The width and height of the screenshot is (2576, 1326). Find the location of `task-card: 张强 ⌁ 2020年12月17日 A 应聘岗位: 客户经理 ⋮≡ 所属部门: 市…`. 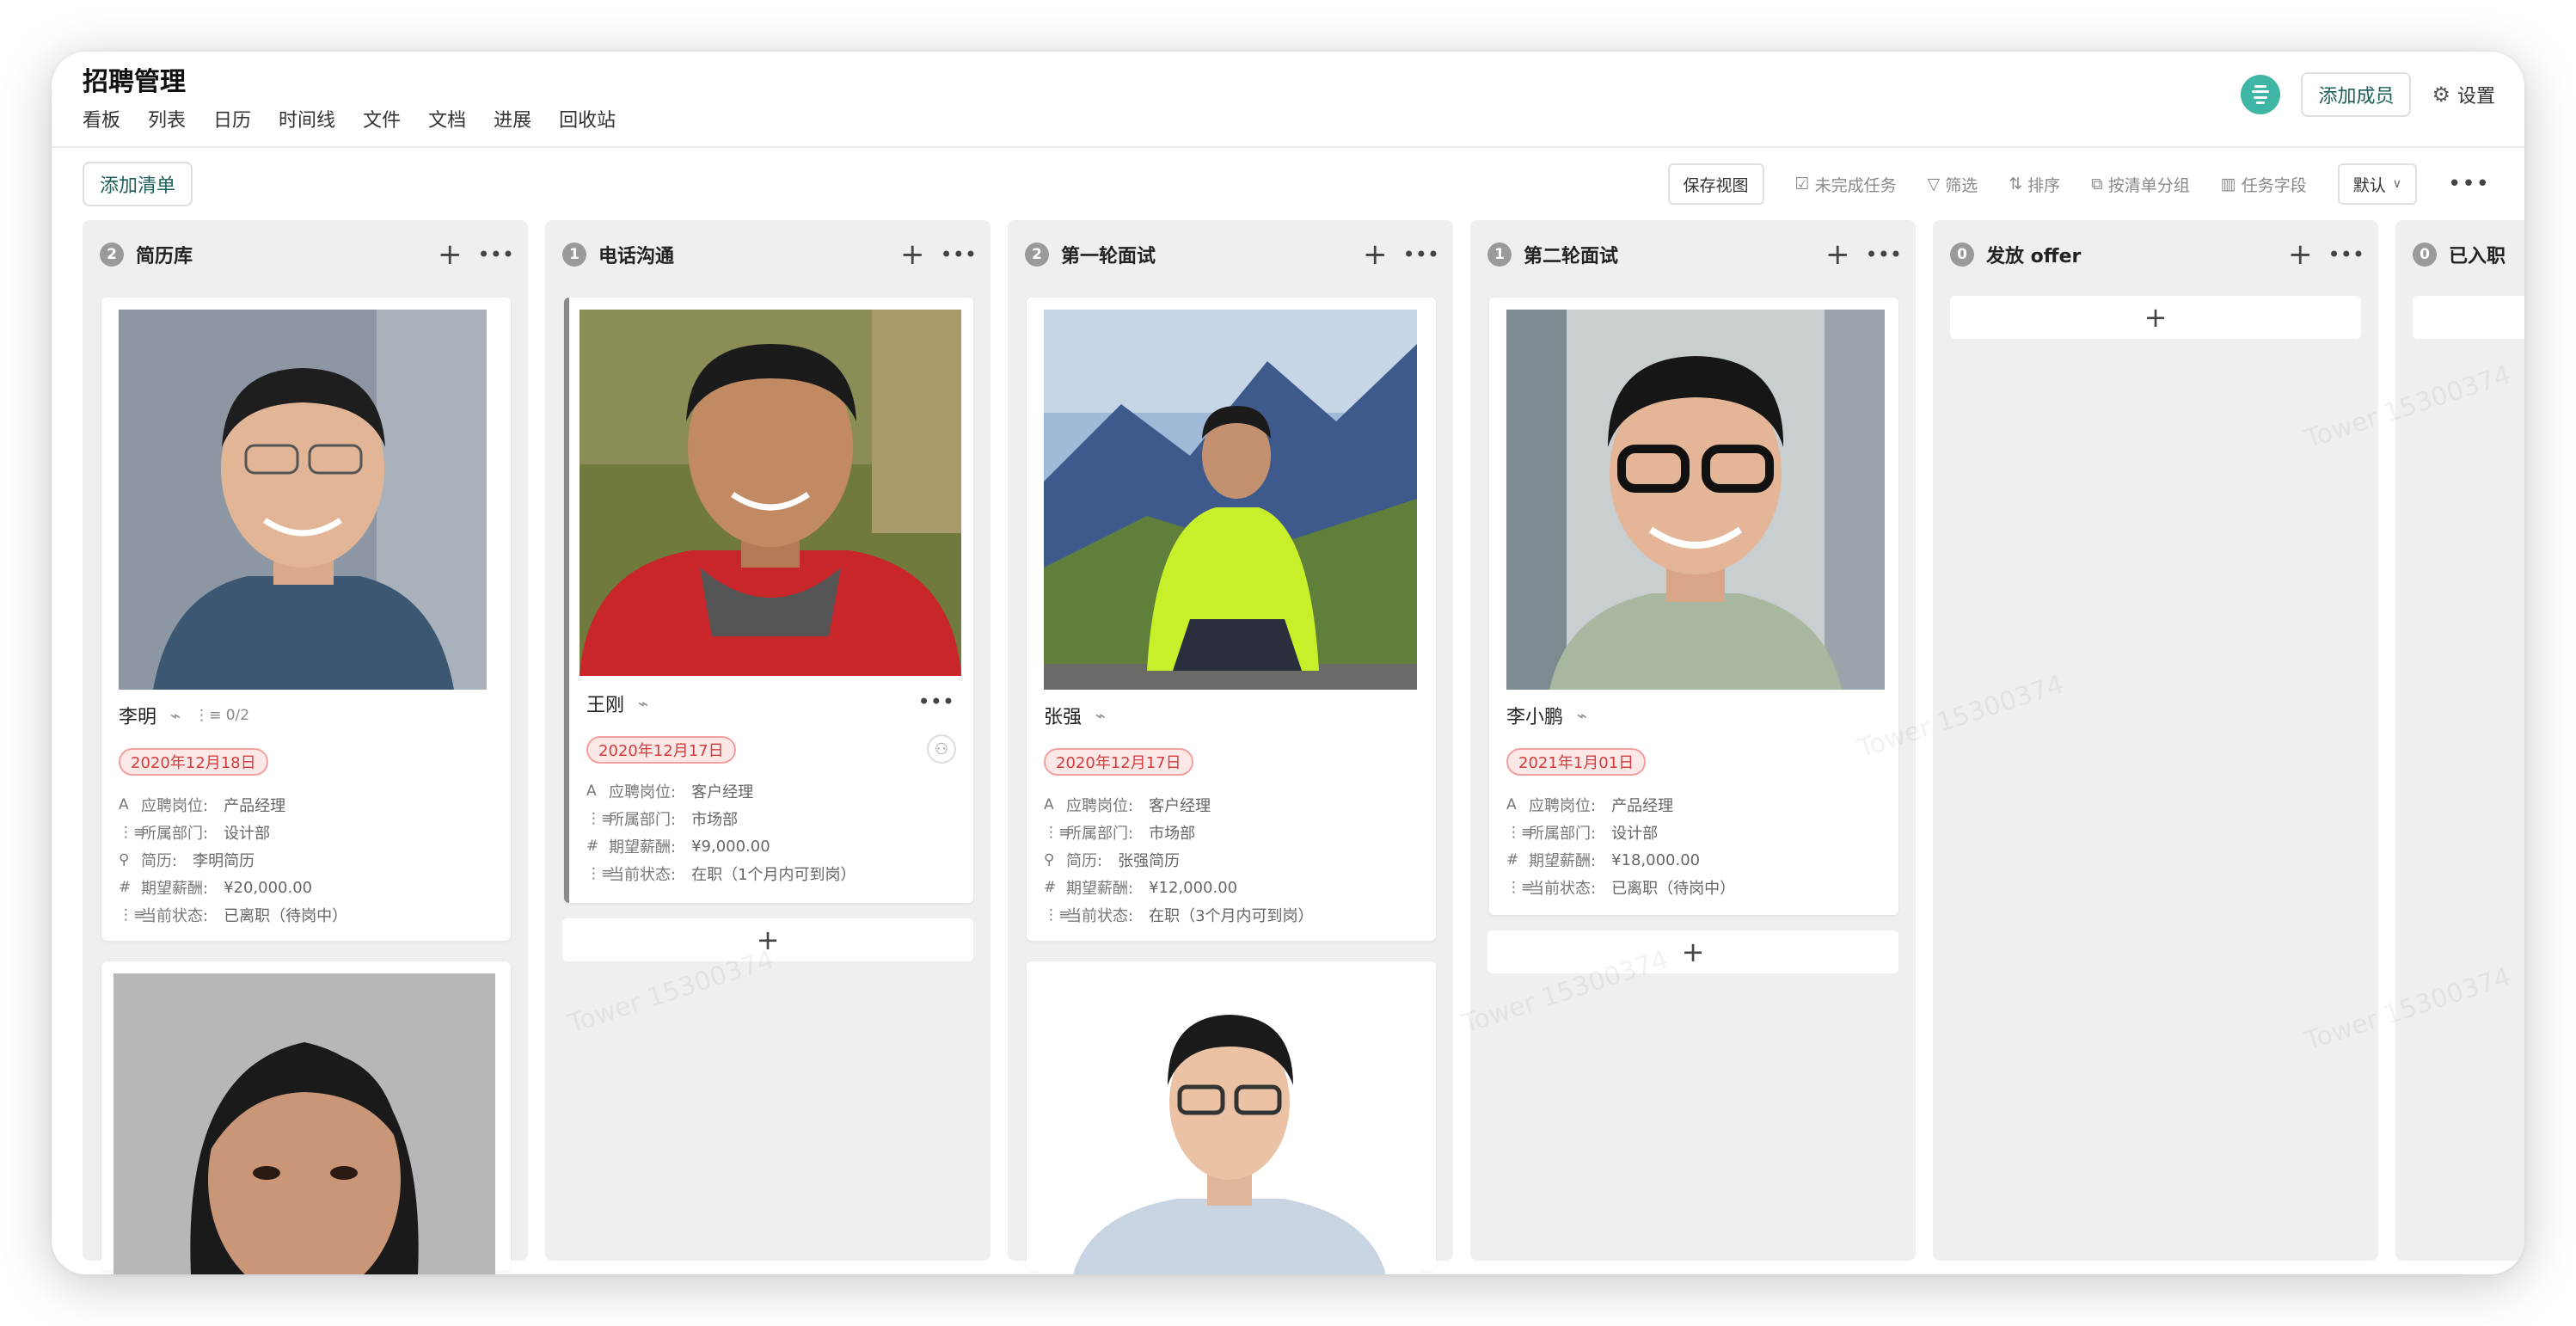

task-card: 张强 ⌁ 2020年12月17日 A 应聘岗位: 客户经理 ⋮≡ 所属部门: 市… is located at coordinates (1231, 620).